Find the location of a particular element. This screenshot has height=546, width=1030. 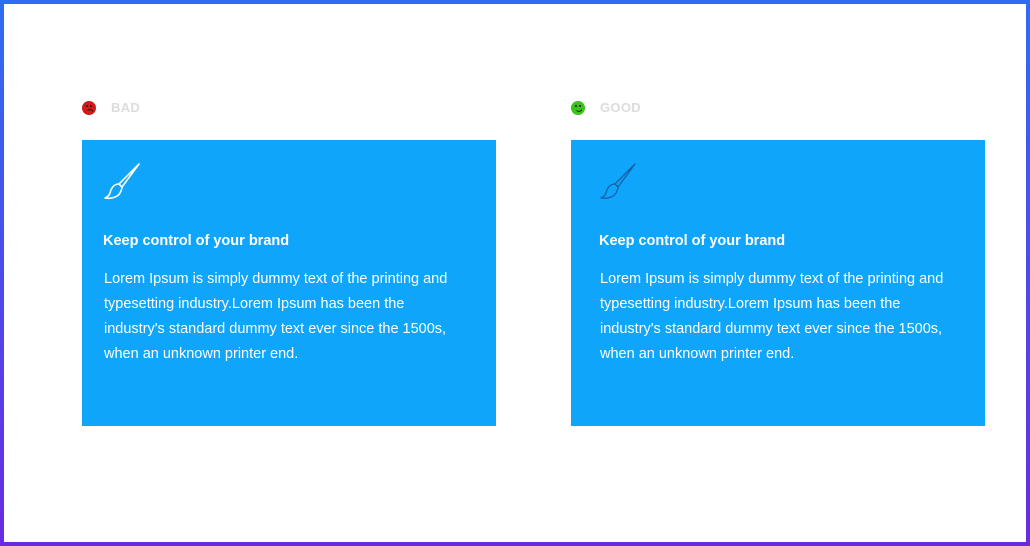

good-label: GOOD is located at coordinates (620, 107).